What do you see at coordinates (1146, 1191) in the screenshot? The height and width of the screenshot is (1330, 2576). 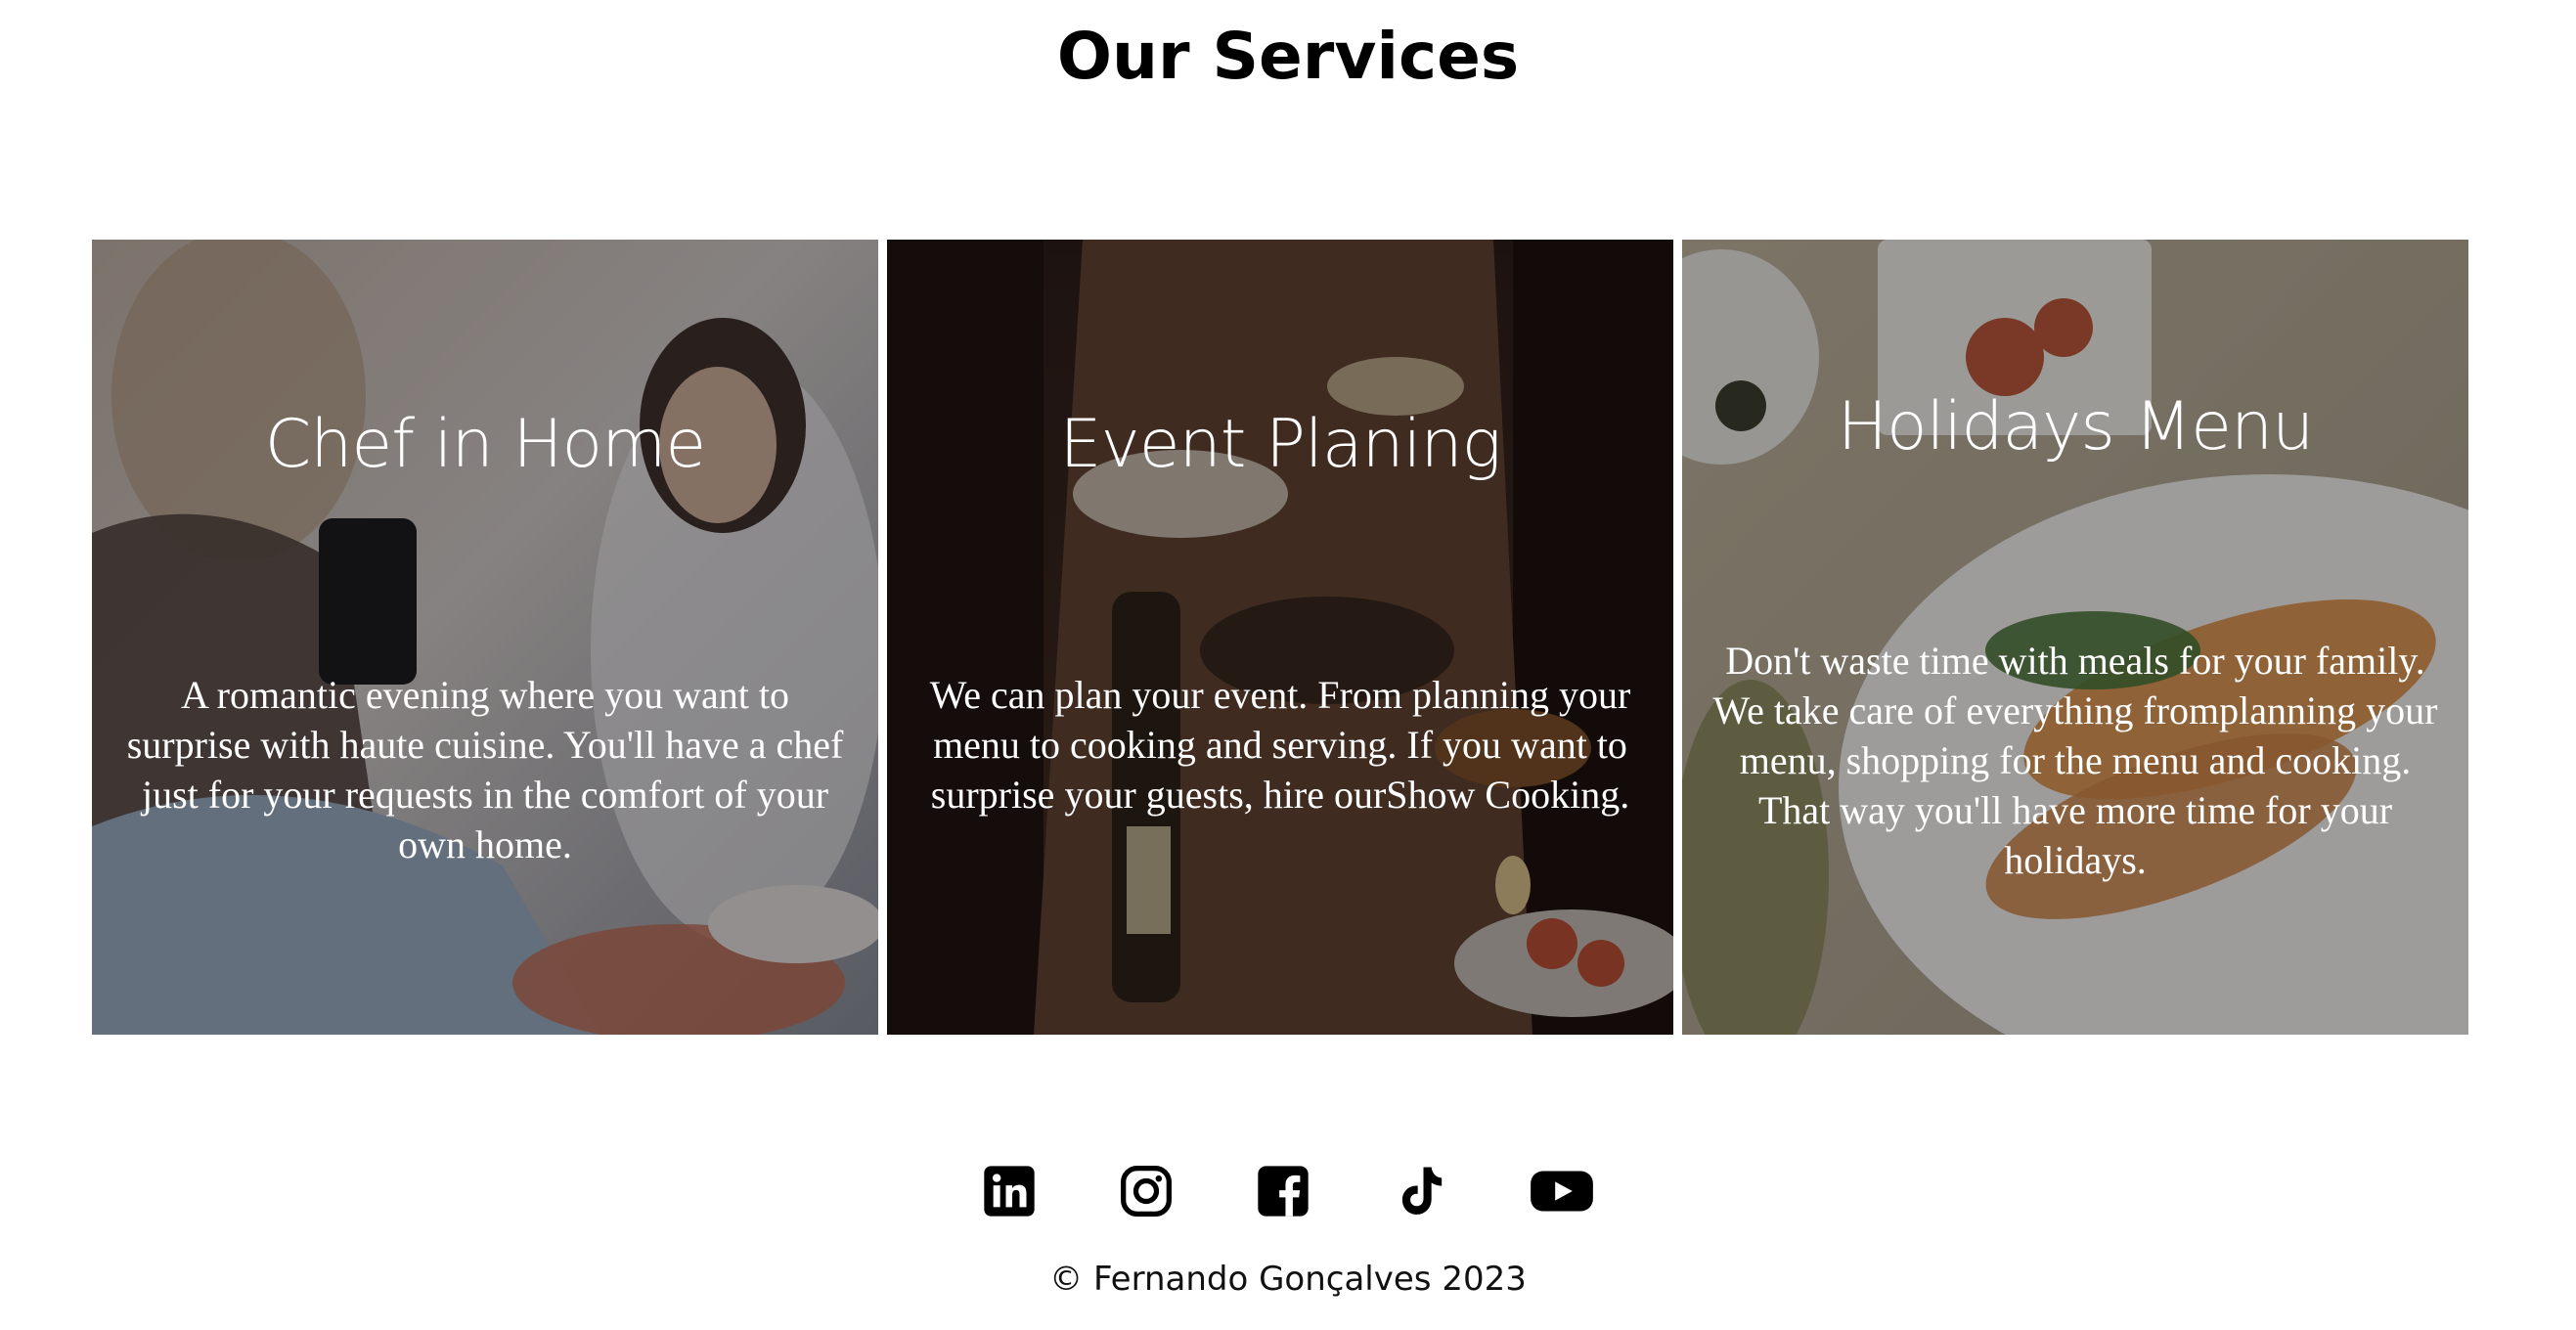 I see `instagram-icon` at bounding box center [1146, 1191].